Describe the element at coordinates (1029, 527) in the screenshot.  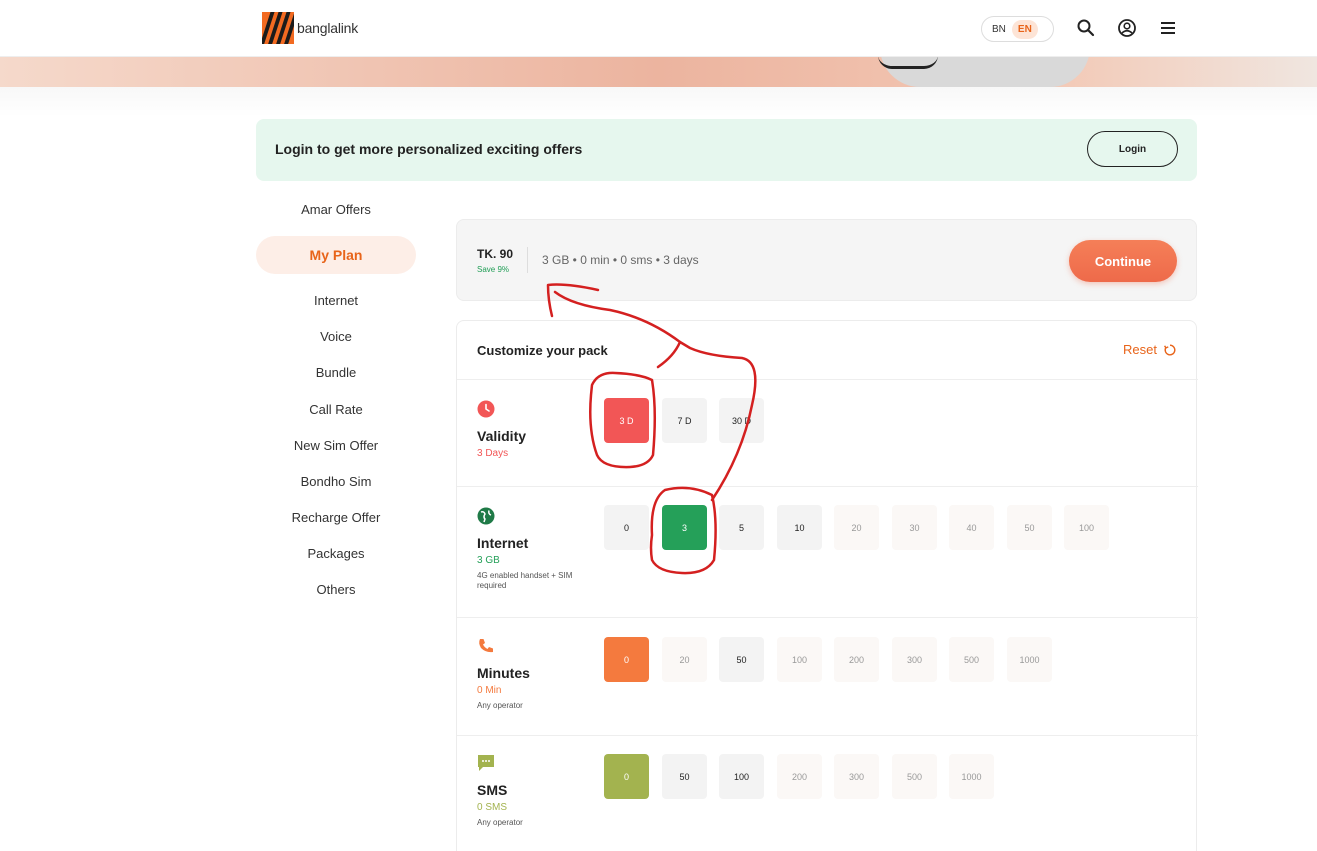
I see `internet-option: 50` at that location.